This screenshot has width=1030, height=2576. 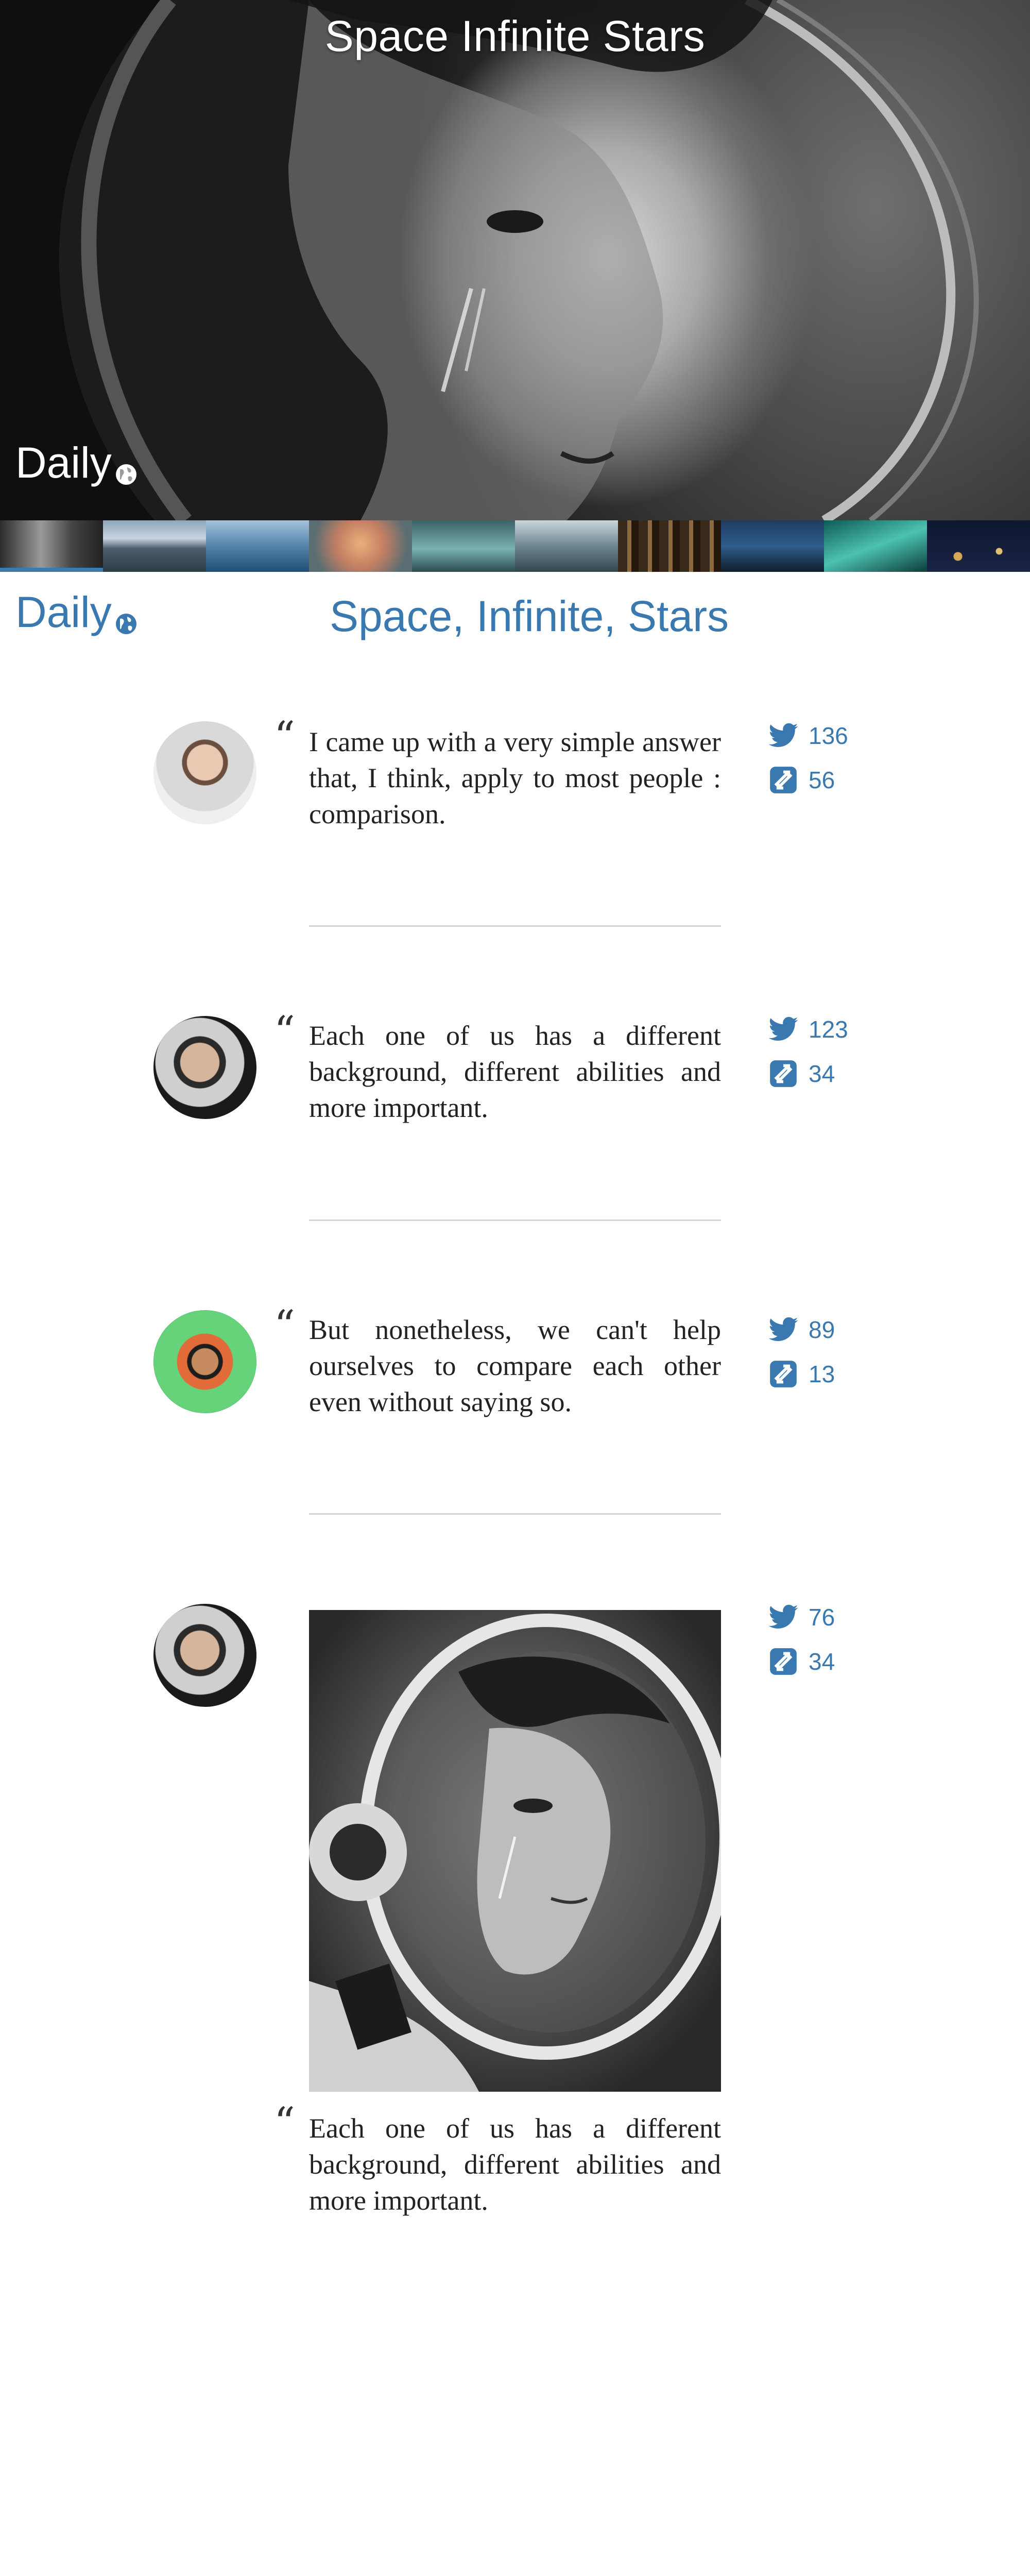 I want to click on hero-brand-label: Daily, so click(x=64, y=462).